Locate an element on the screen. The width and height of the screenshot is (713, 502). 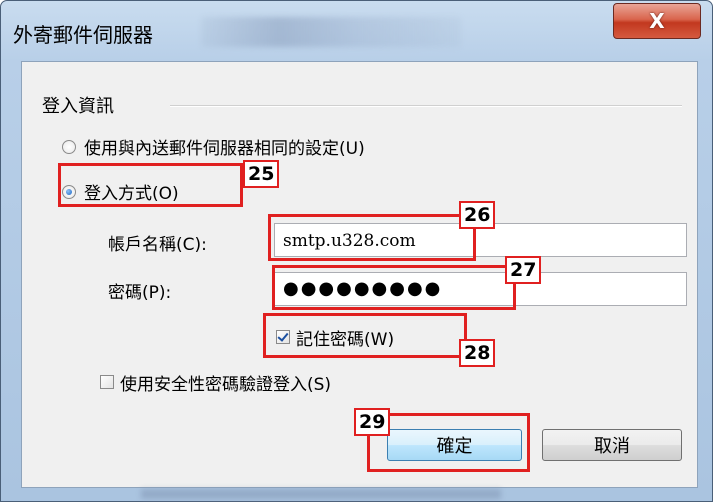
title-bar: 外寄郵件伺服器 X is located at coordinates (356, 31).